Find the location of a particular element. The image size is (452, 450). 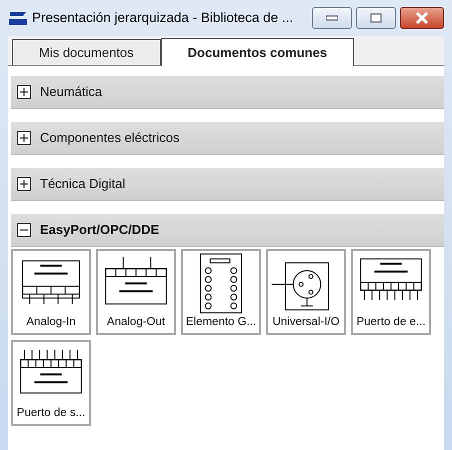

library-item: Analog-In is located at coordinates (51, 292).